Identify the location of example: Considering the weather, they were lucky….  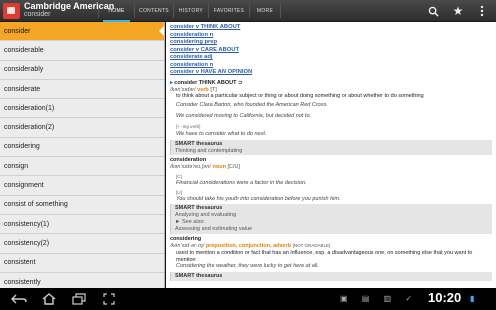
(247, 266).